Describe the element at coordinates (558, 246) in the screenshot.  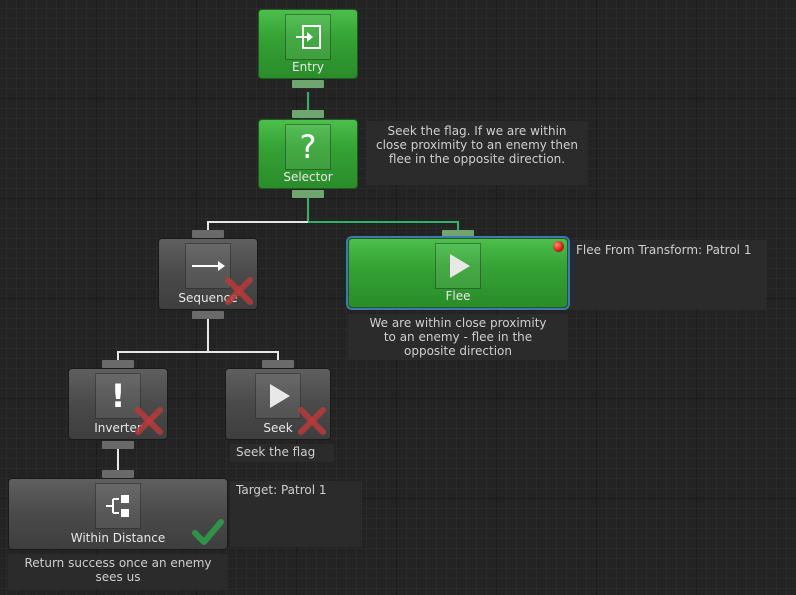
I see `breakpoint-icon` at that location.